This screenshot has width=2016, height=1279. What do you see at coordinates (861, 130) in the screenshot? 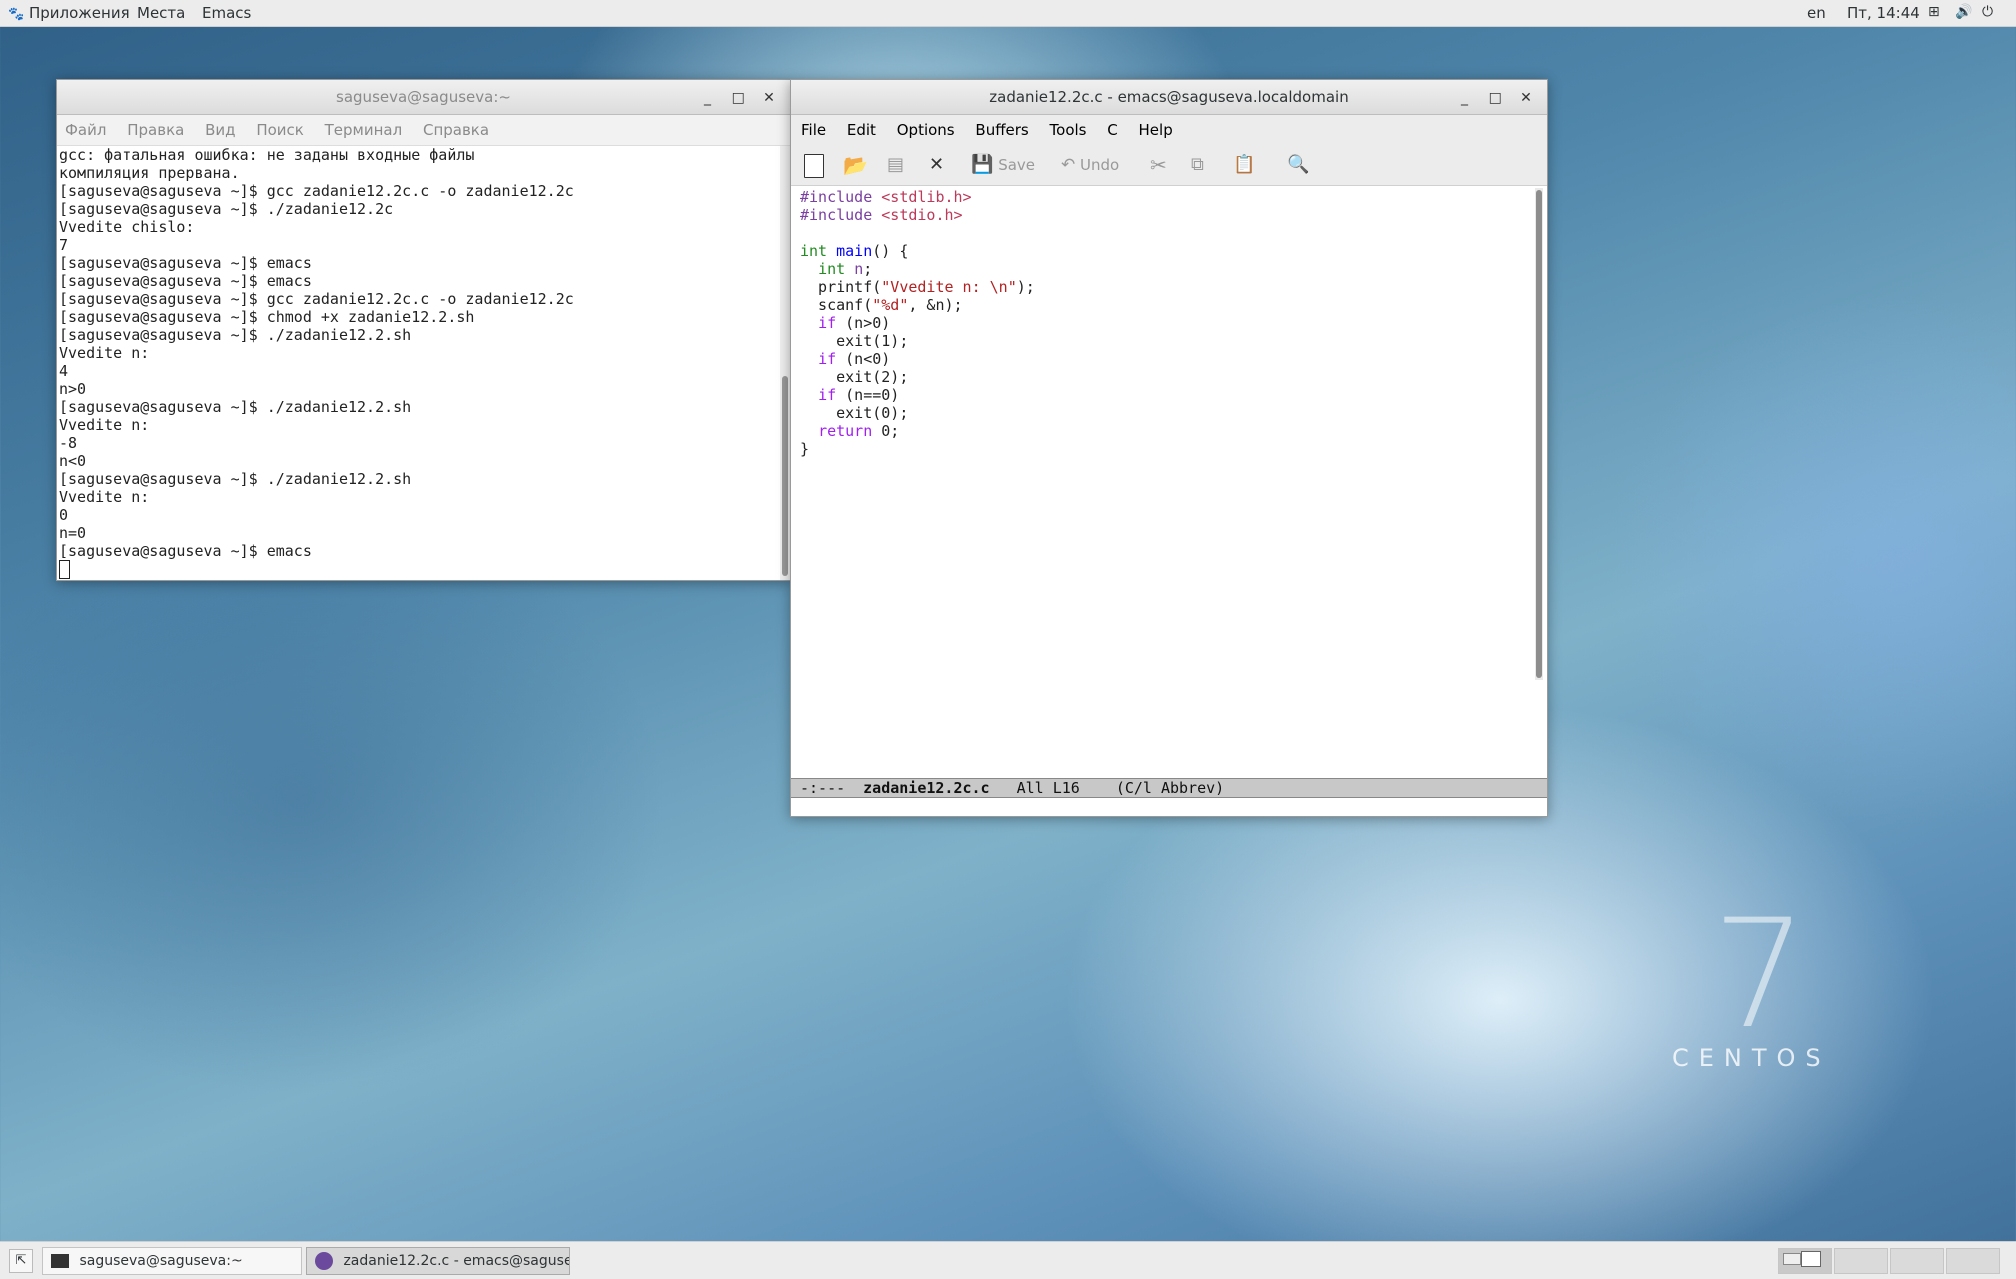
I see `menu-edit: Edit` at bounding box center [861, 130].